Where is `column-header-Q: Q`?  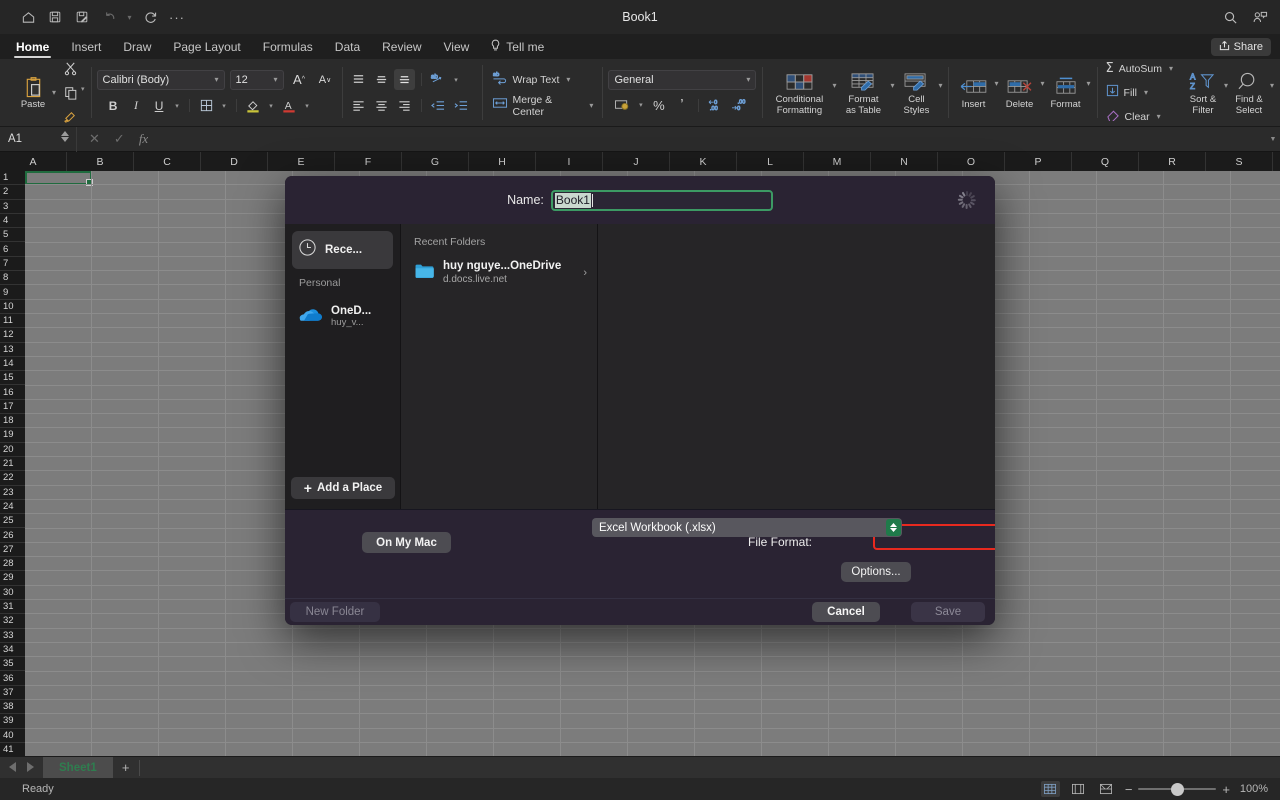
column-header-Q: Q is located at coordinates (1105, 161).